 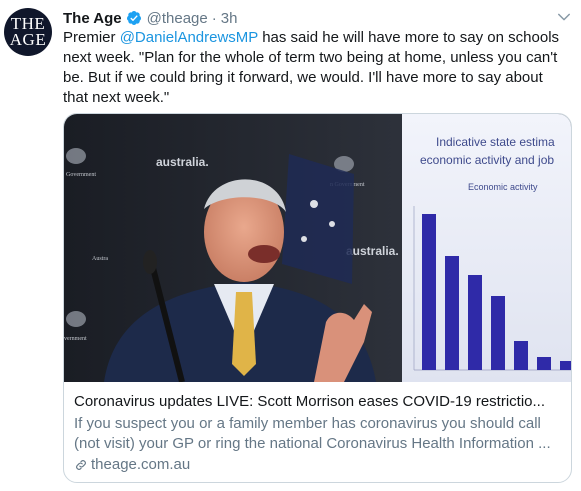 I want to click on card-domain-text: theage.com.au, so click(x=141, y=464).